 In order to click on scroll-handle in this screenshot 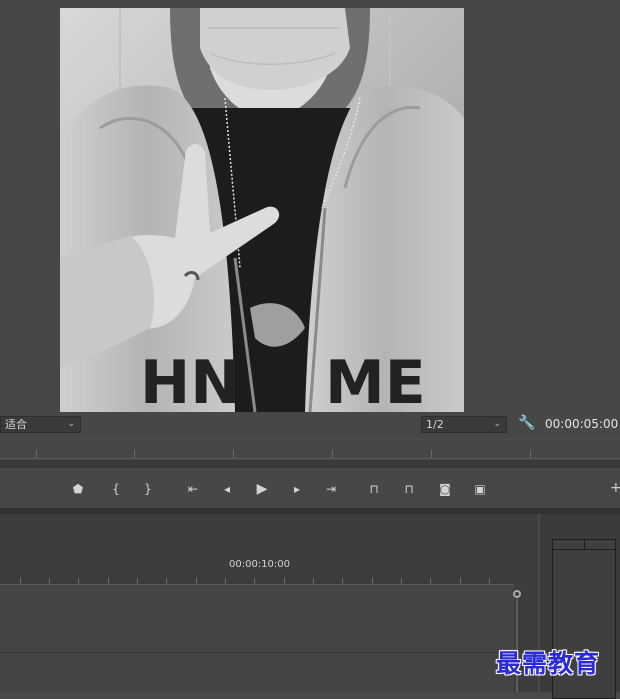, I will do `click(517, 594)`.